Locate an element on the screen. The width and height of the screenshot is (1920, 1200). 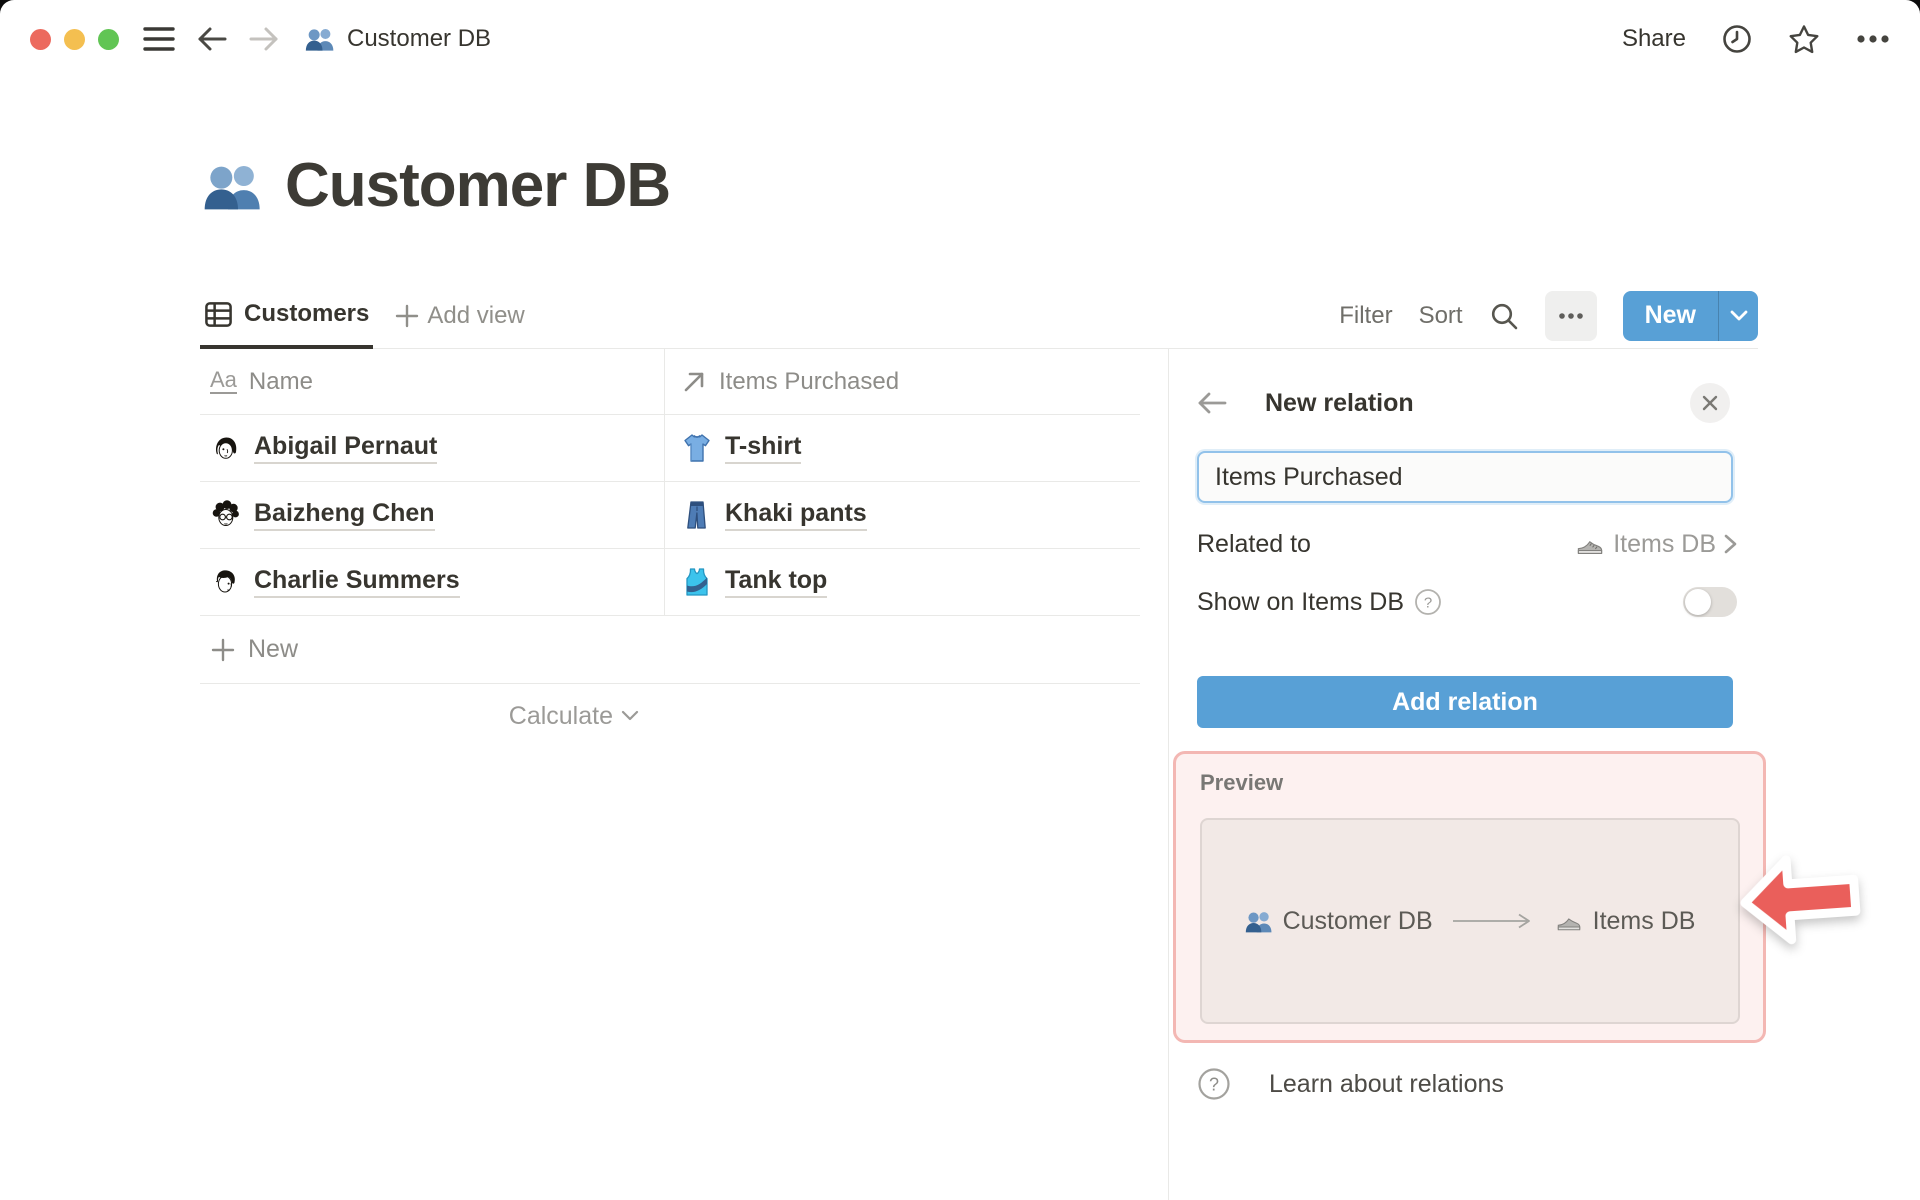
avatar-charlie is located at coordinates (226, 582).